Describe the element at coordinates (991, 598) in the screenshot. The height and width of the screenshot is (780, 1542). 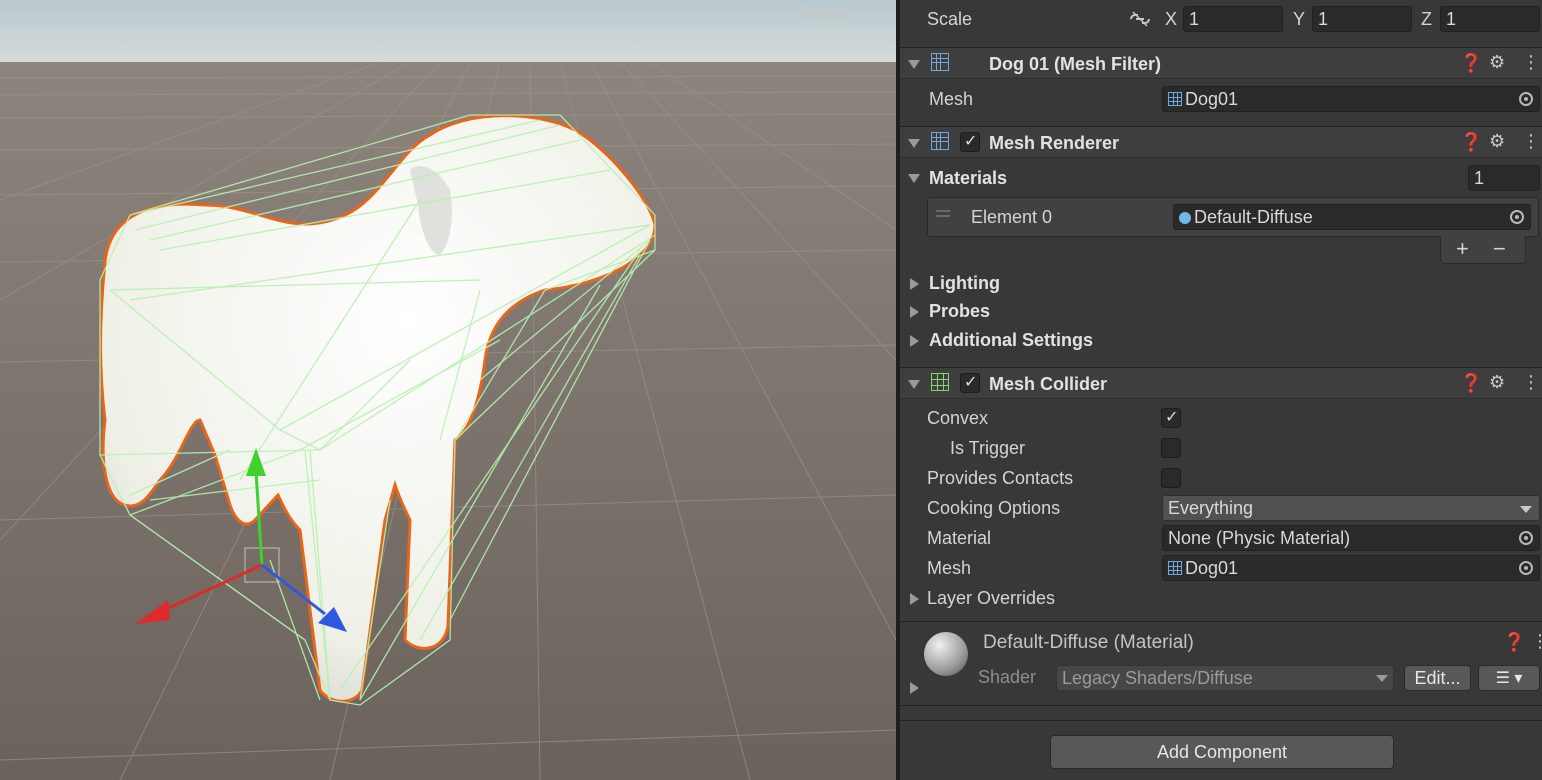
I see `layer-overrides-section: Layer Overrides` at that location.